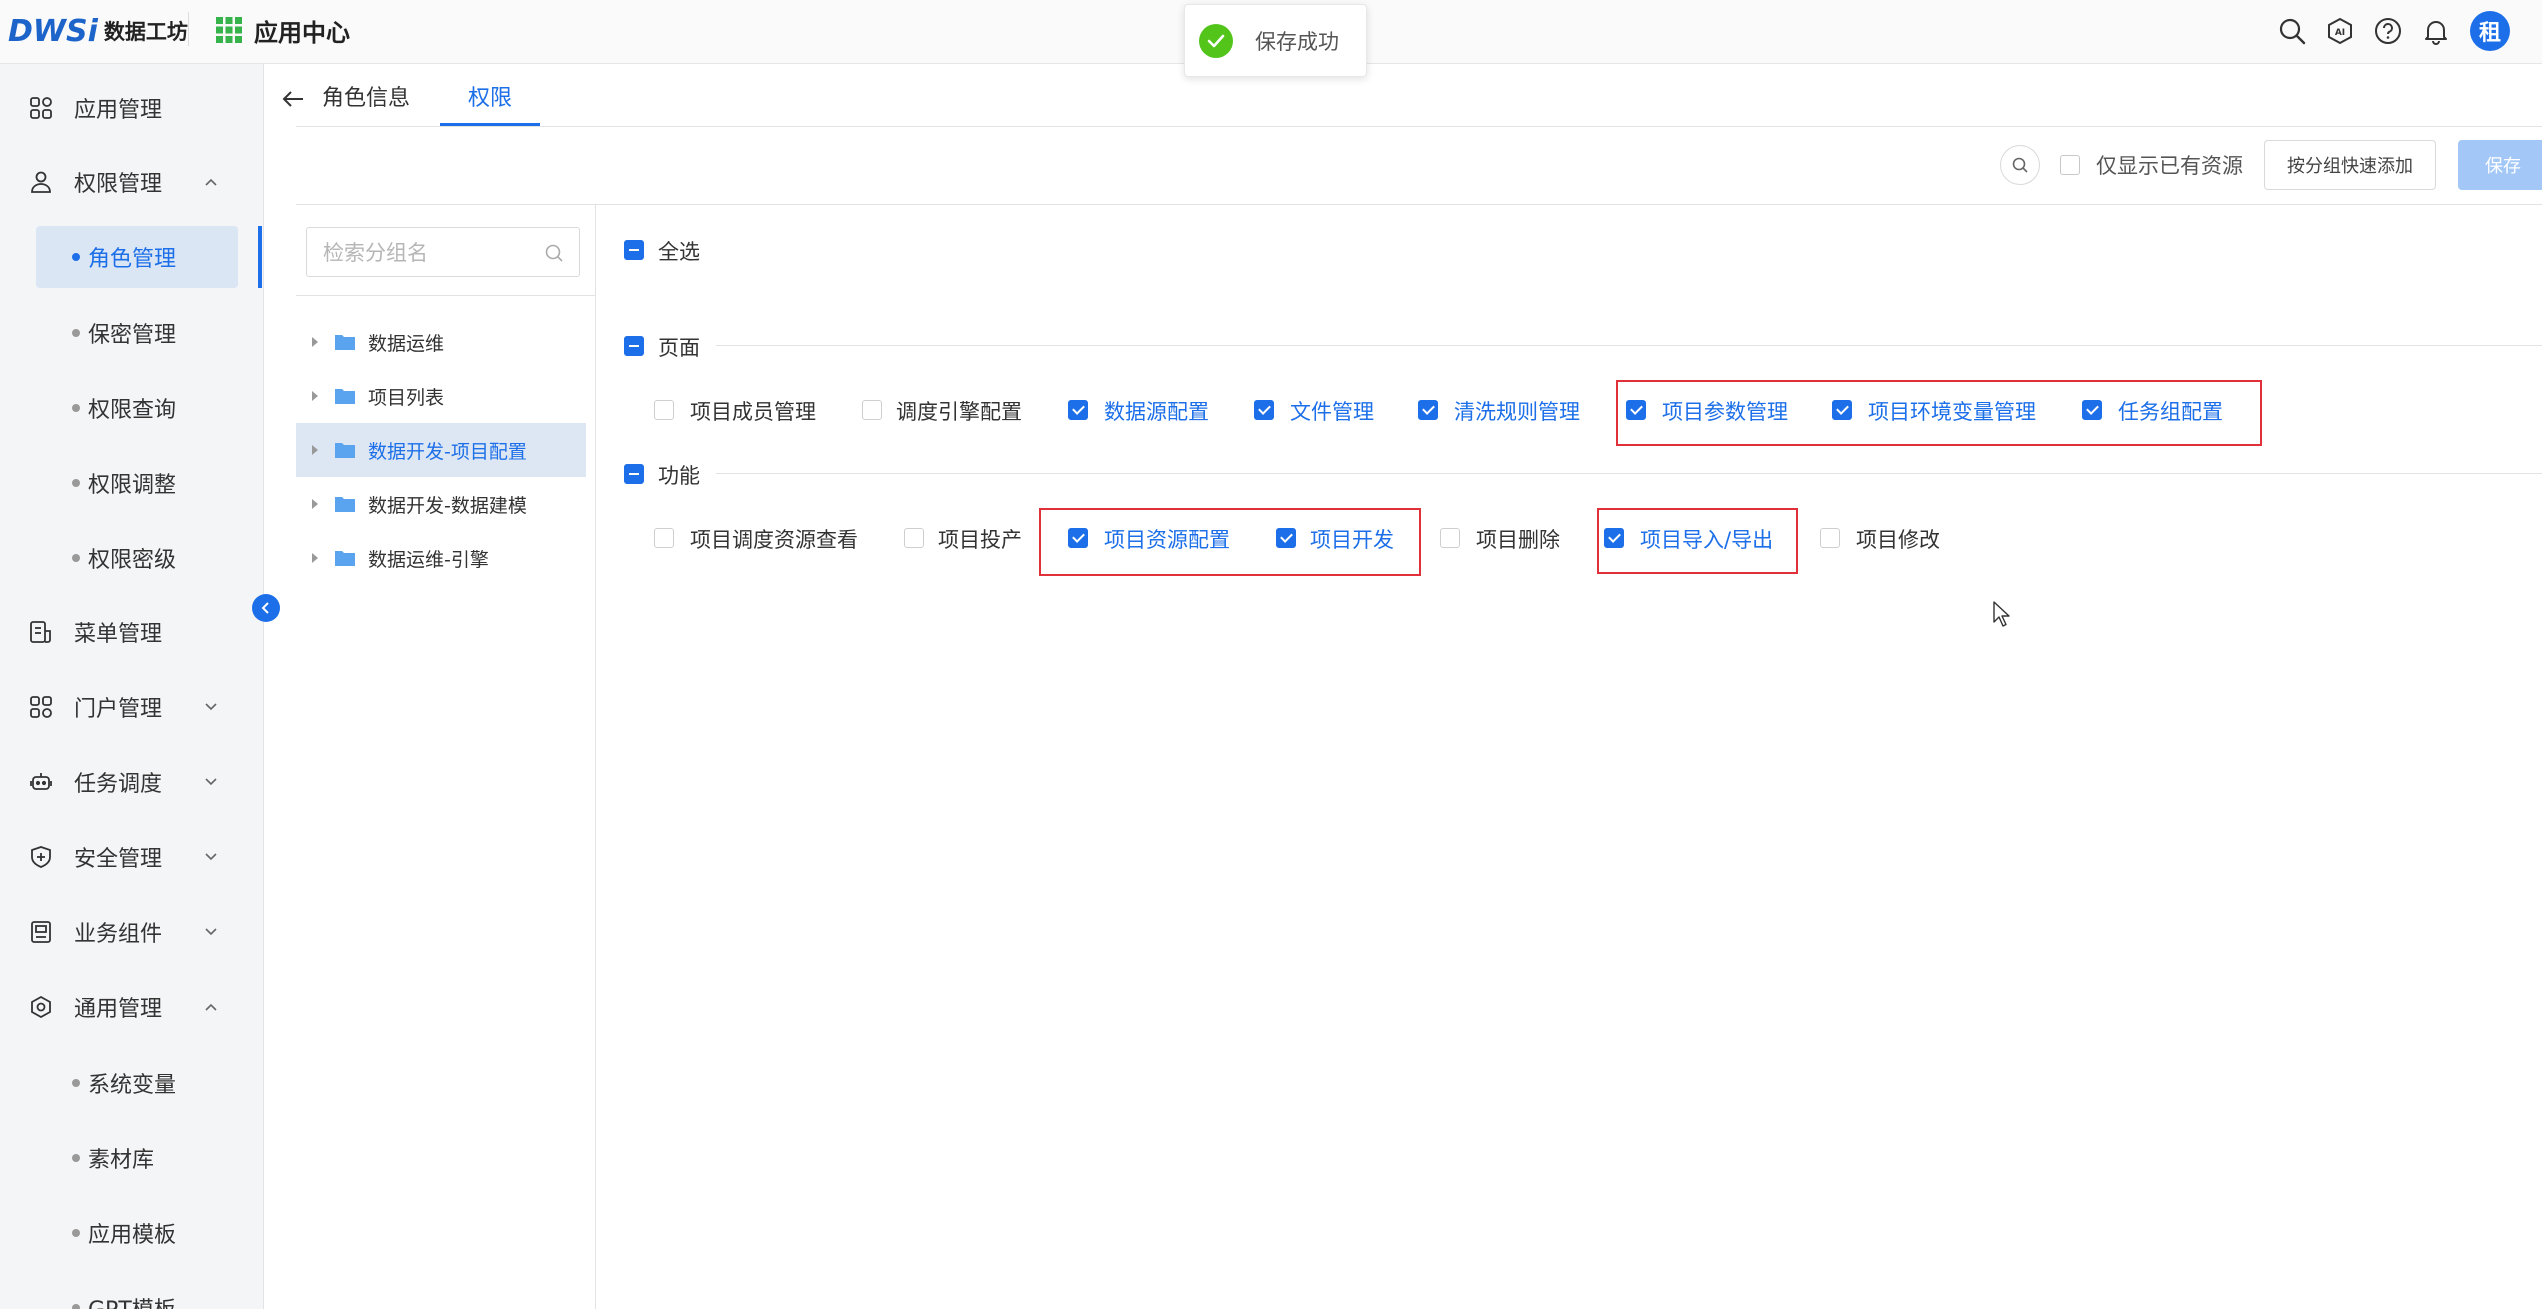 The height and width of the screenshot is (1309, 2542). Describe the element at coordinates (914, 538) in the screenshot. I see `perm-checkbox-project-production` at that location.